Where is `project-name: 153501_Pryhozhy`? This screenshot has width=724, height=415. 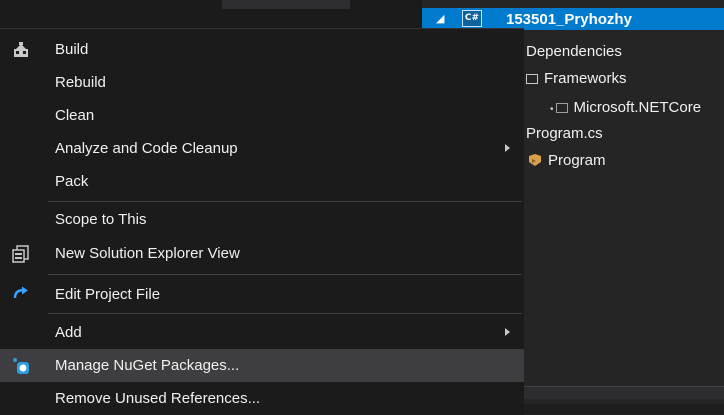
project-name: 153501_Pryhozhy is located at coordinates (569, 19).